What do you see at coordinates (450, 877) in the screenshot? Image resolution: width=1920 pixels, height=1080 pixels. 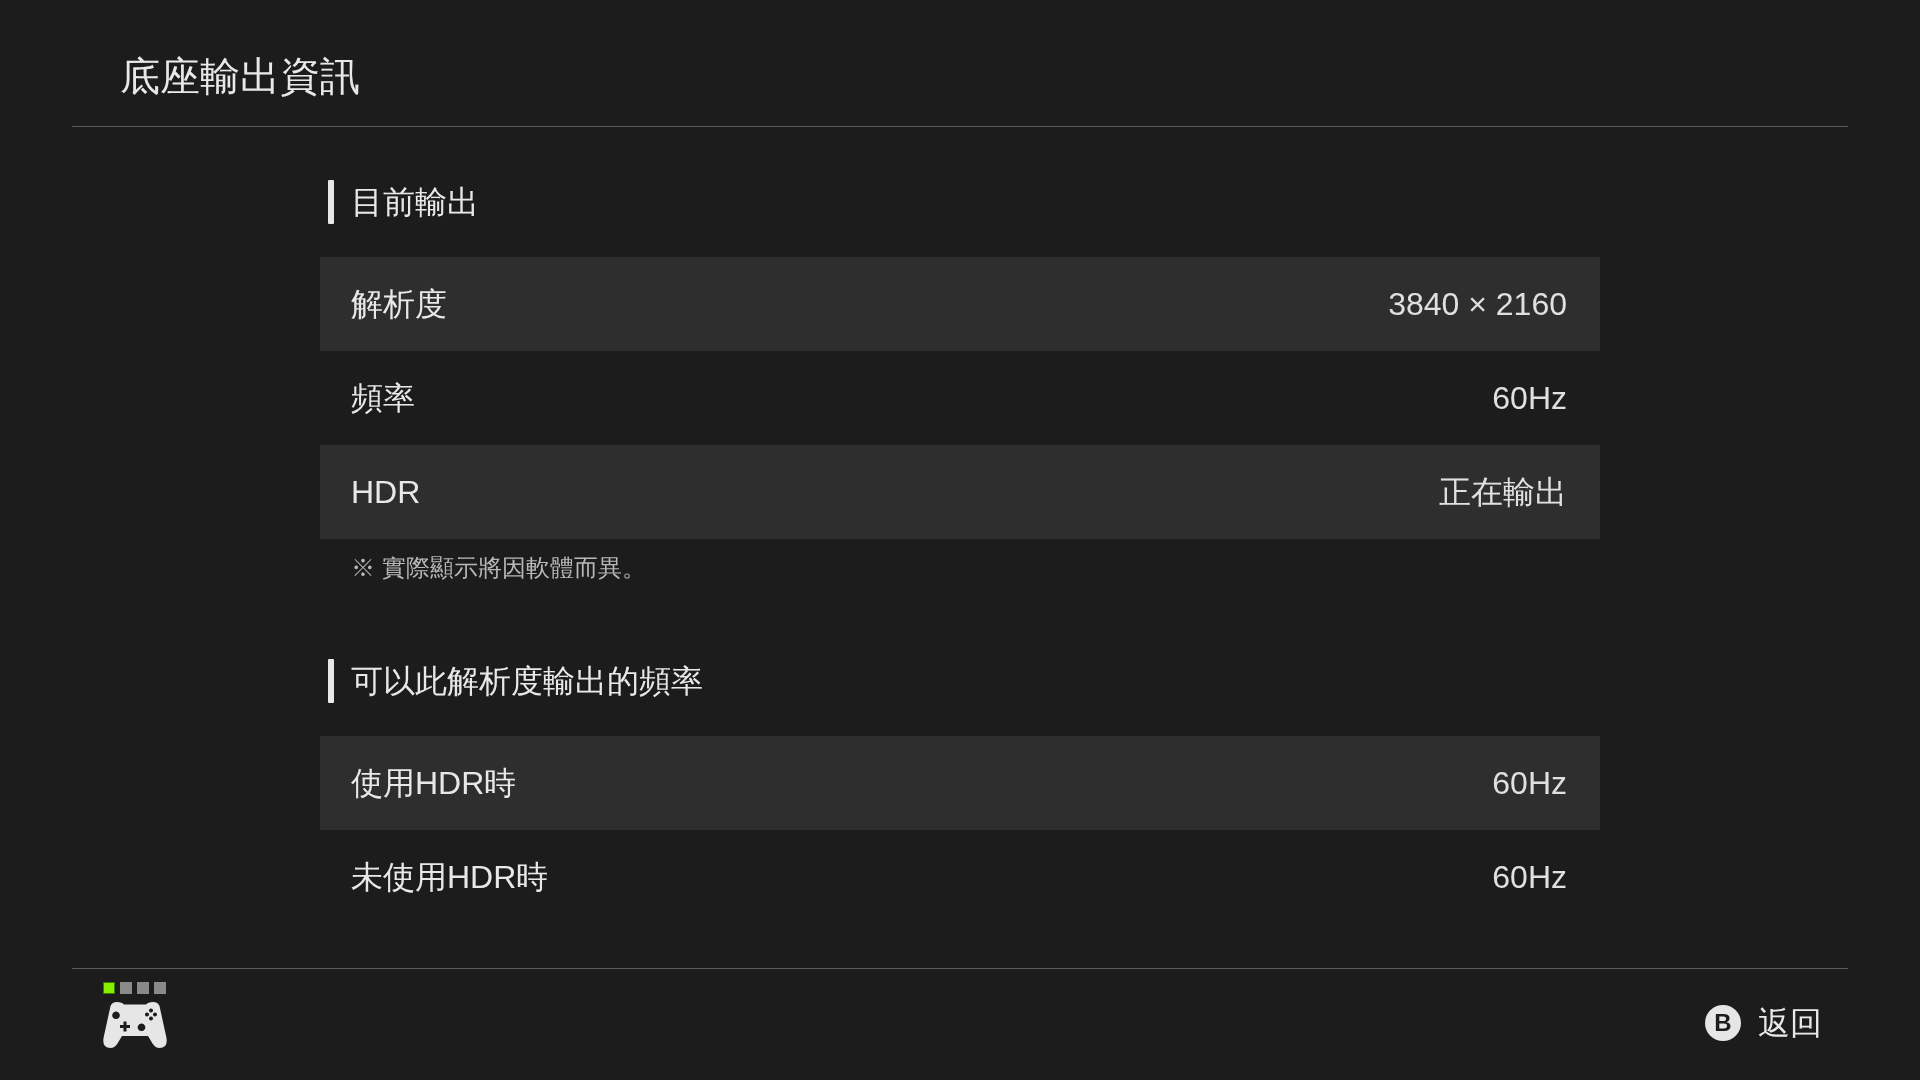 I see `row-label: 未使用HDR時` at bounding box center [450, 877].